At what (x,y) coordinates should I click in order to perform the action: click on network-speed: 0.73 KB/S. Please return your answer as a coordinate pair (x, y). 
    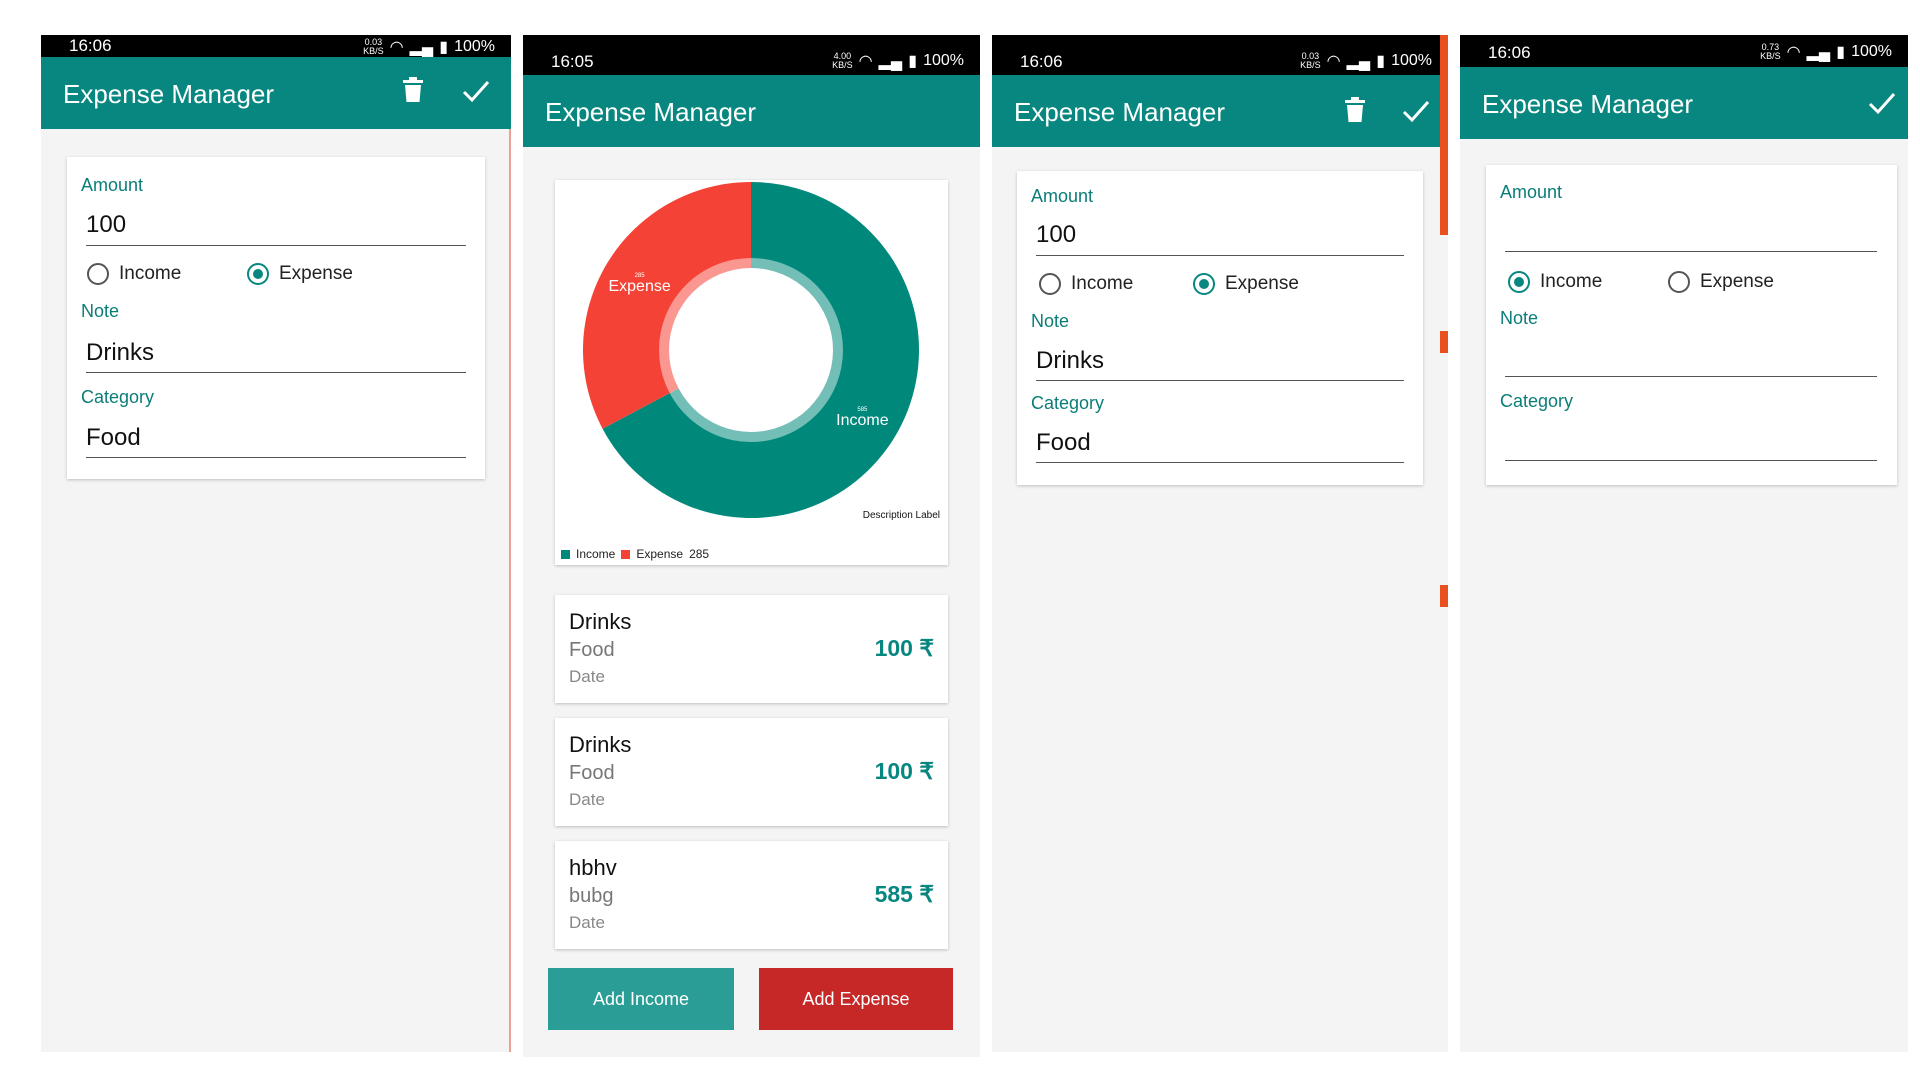
    Looking at the image, I should click on (1770, 52).